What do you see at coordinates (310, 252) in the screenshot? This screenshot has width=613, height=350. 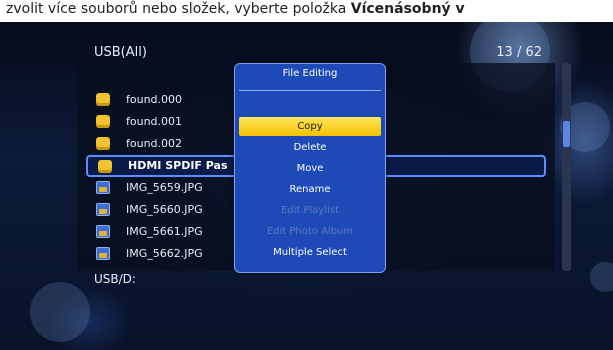 I see `menu-item-multiple-select: Multiple Select` at bounding box center [310, 252].